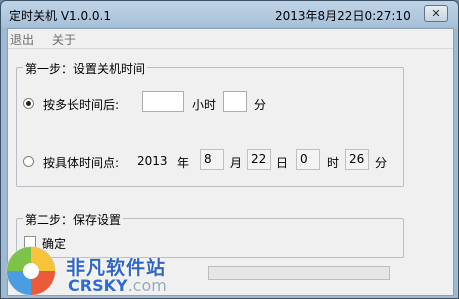  What do you see at coordinates (308, 159) in the screenshot?
I see `hour-input: 0` at bounding box center [308, 159].